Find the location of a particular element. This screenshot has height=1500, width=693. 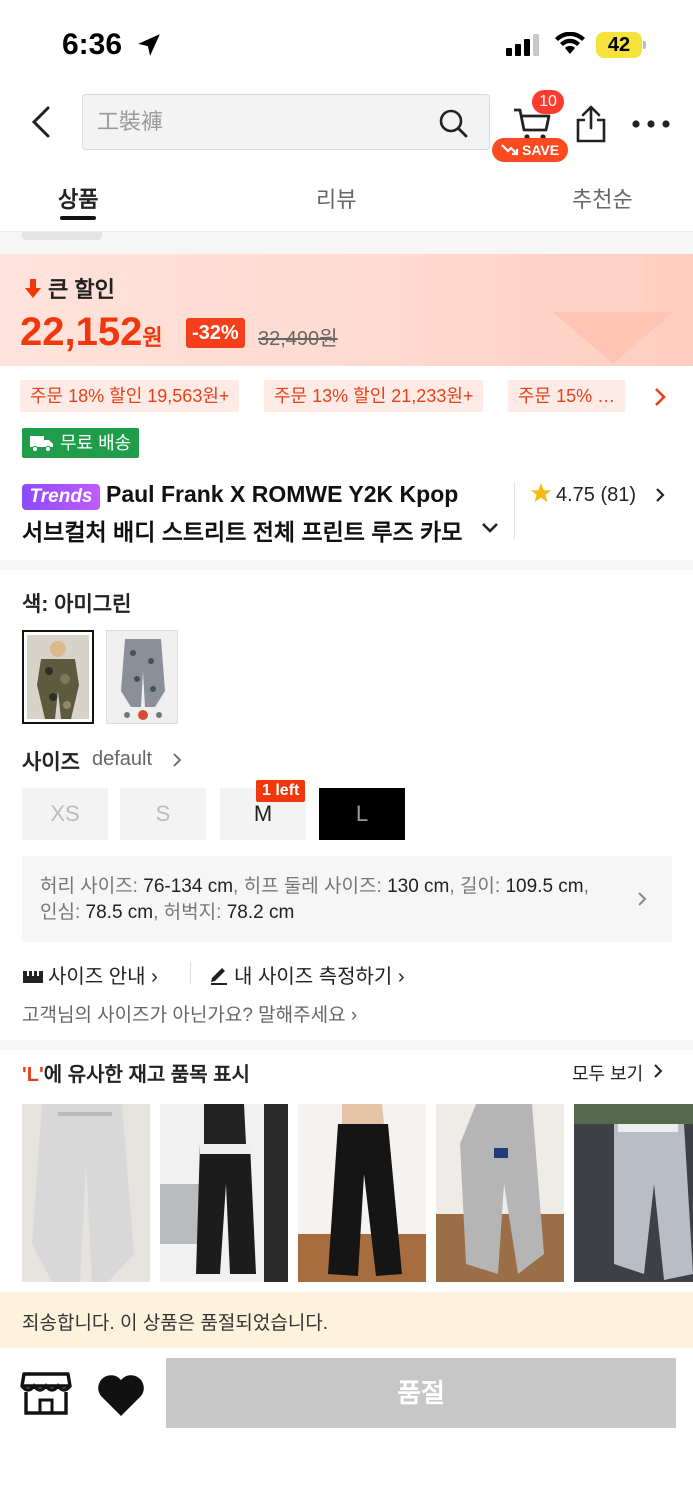

trend-down-icon is located at coordinates (510, 150).